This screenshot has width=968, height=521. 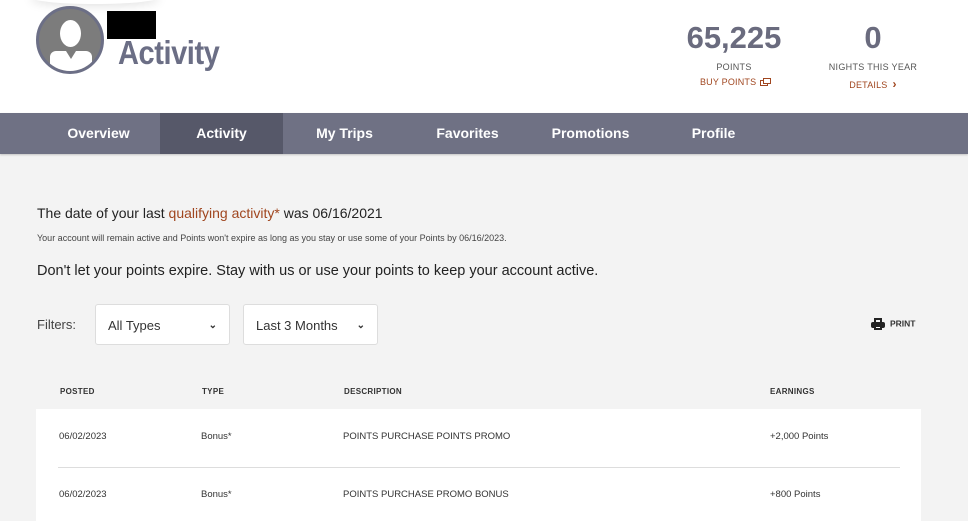 I want to click on details-link: DETAILS ›, so click(x=873, y=84).